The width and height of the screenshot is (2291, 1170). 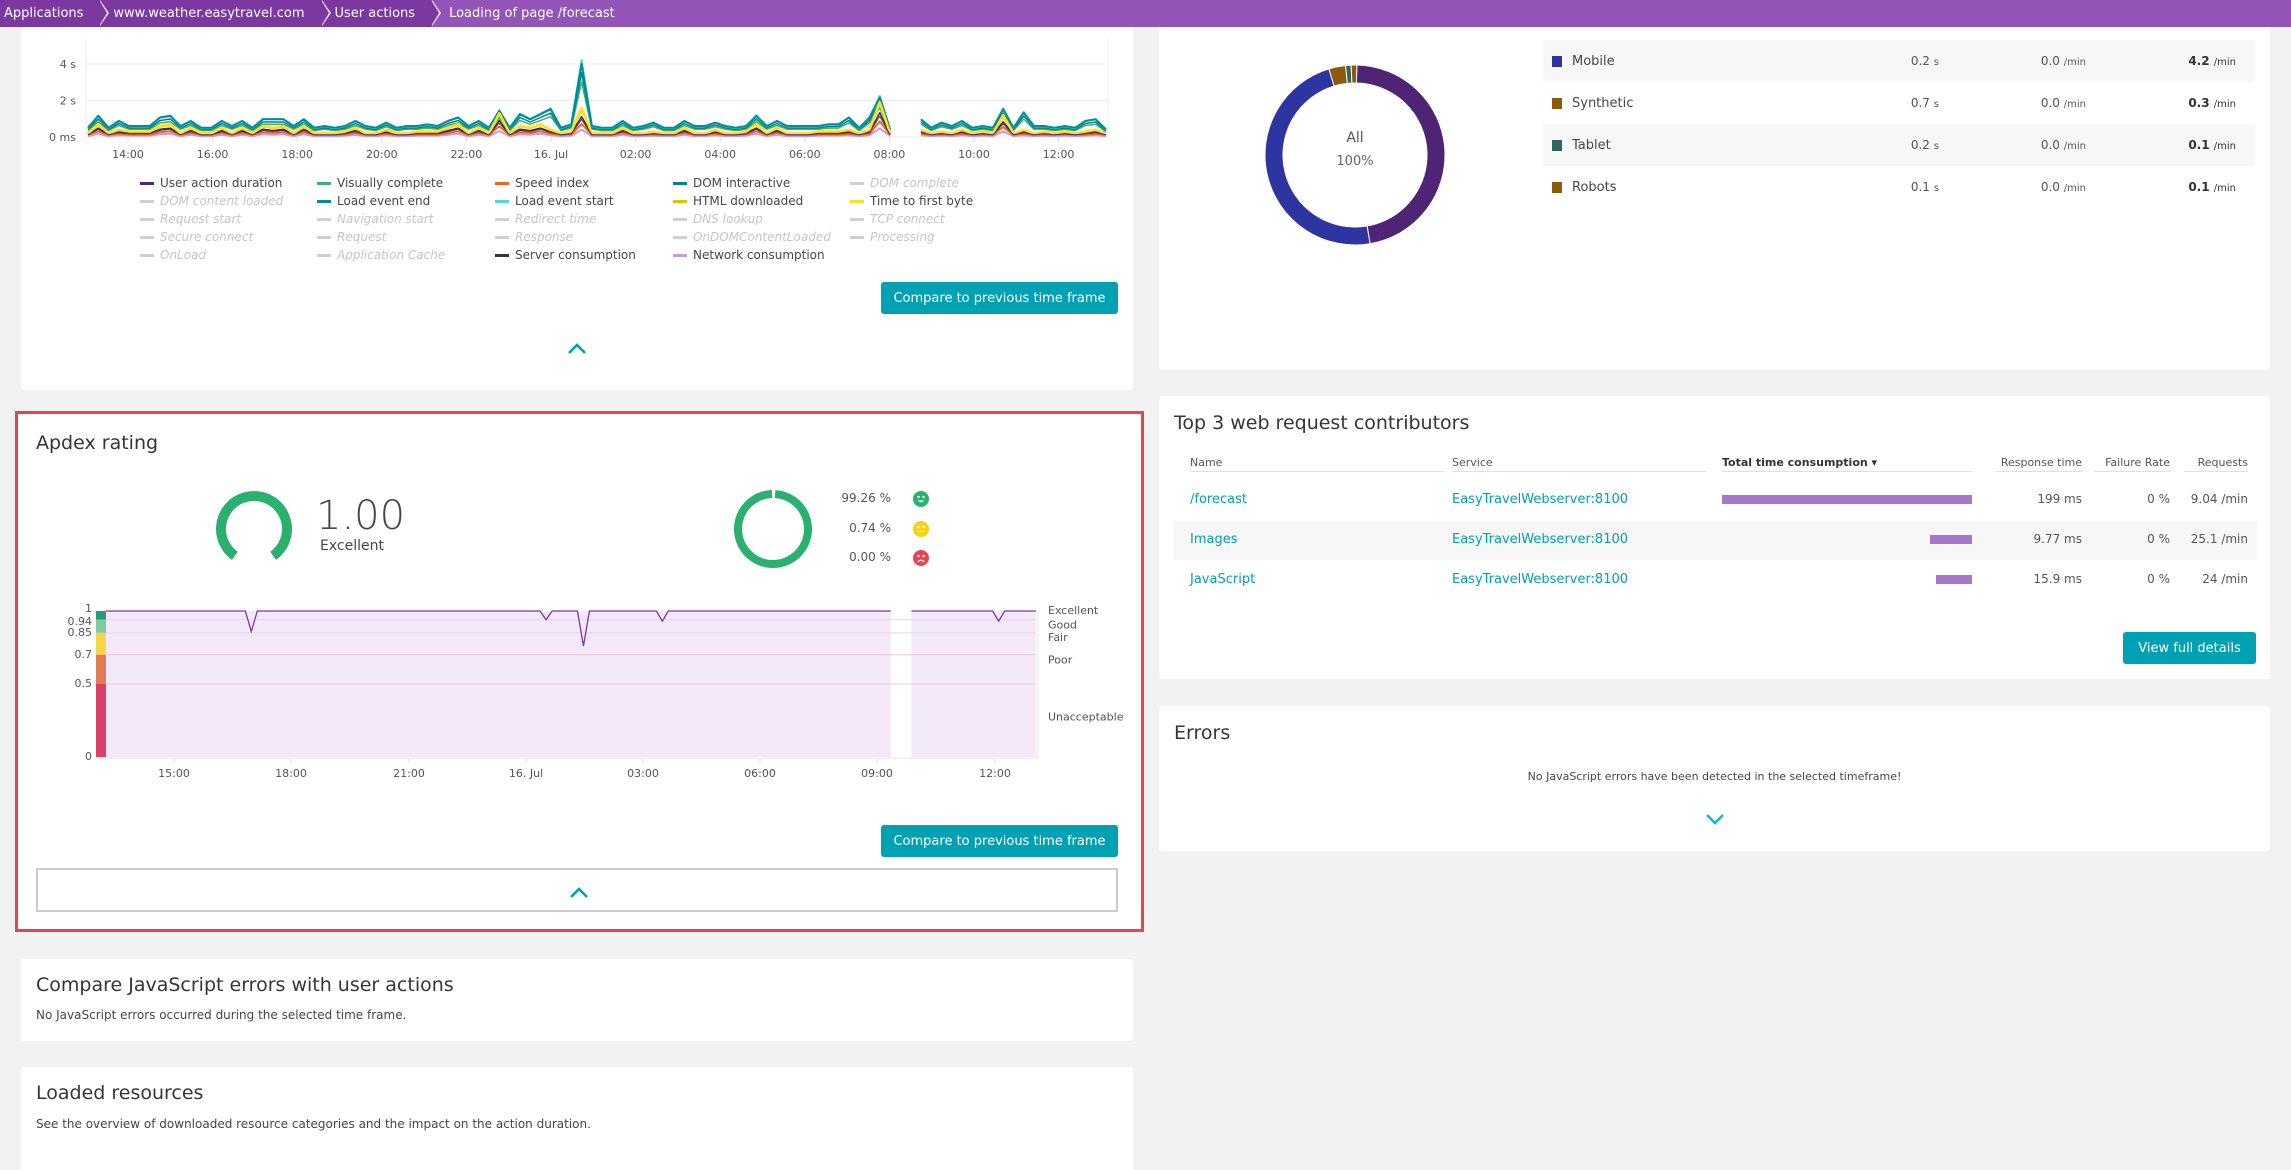 What do you see at coordinates (1317, 464) in the screenshot?
I see `col-header-name: Name` at bounding box center [1317, 464].